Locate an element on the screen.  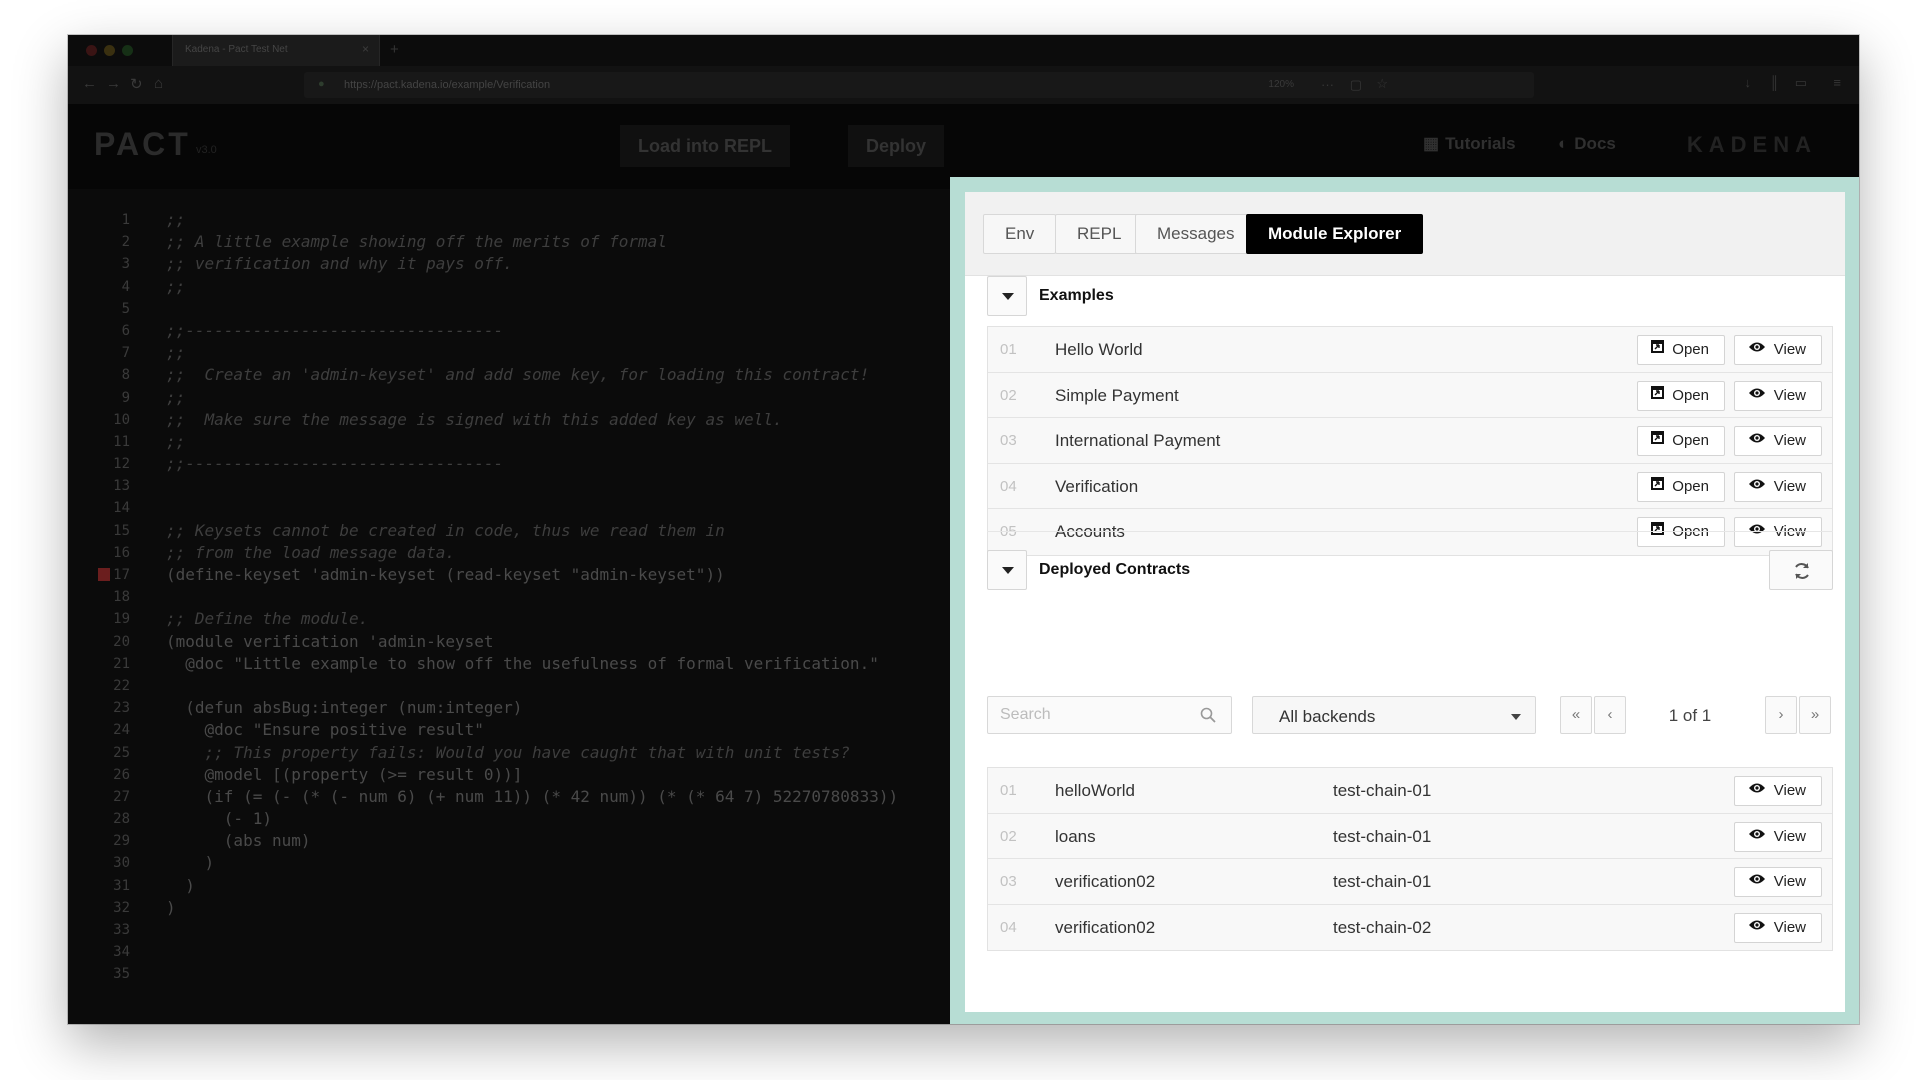
browser-tab: Kadena - Pact Test Net × is located at coordinates (276, 50).